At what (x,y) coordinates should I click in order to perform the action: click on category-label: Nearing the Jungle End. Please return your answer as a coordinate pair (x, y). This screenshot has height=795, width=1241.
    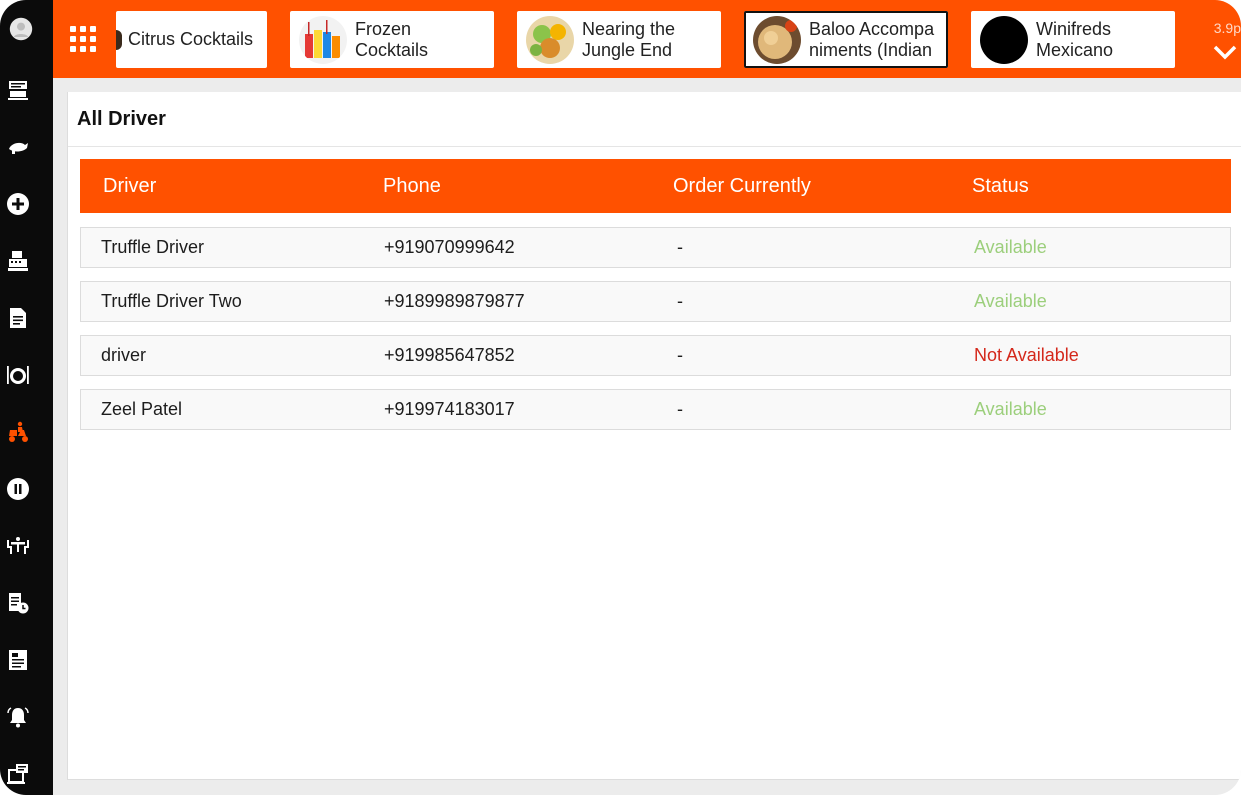
    Looking at the image, I should click on (629, 39).